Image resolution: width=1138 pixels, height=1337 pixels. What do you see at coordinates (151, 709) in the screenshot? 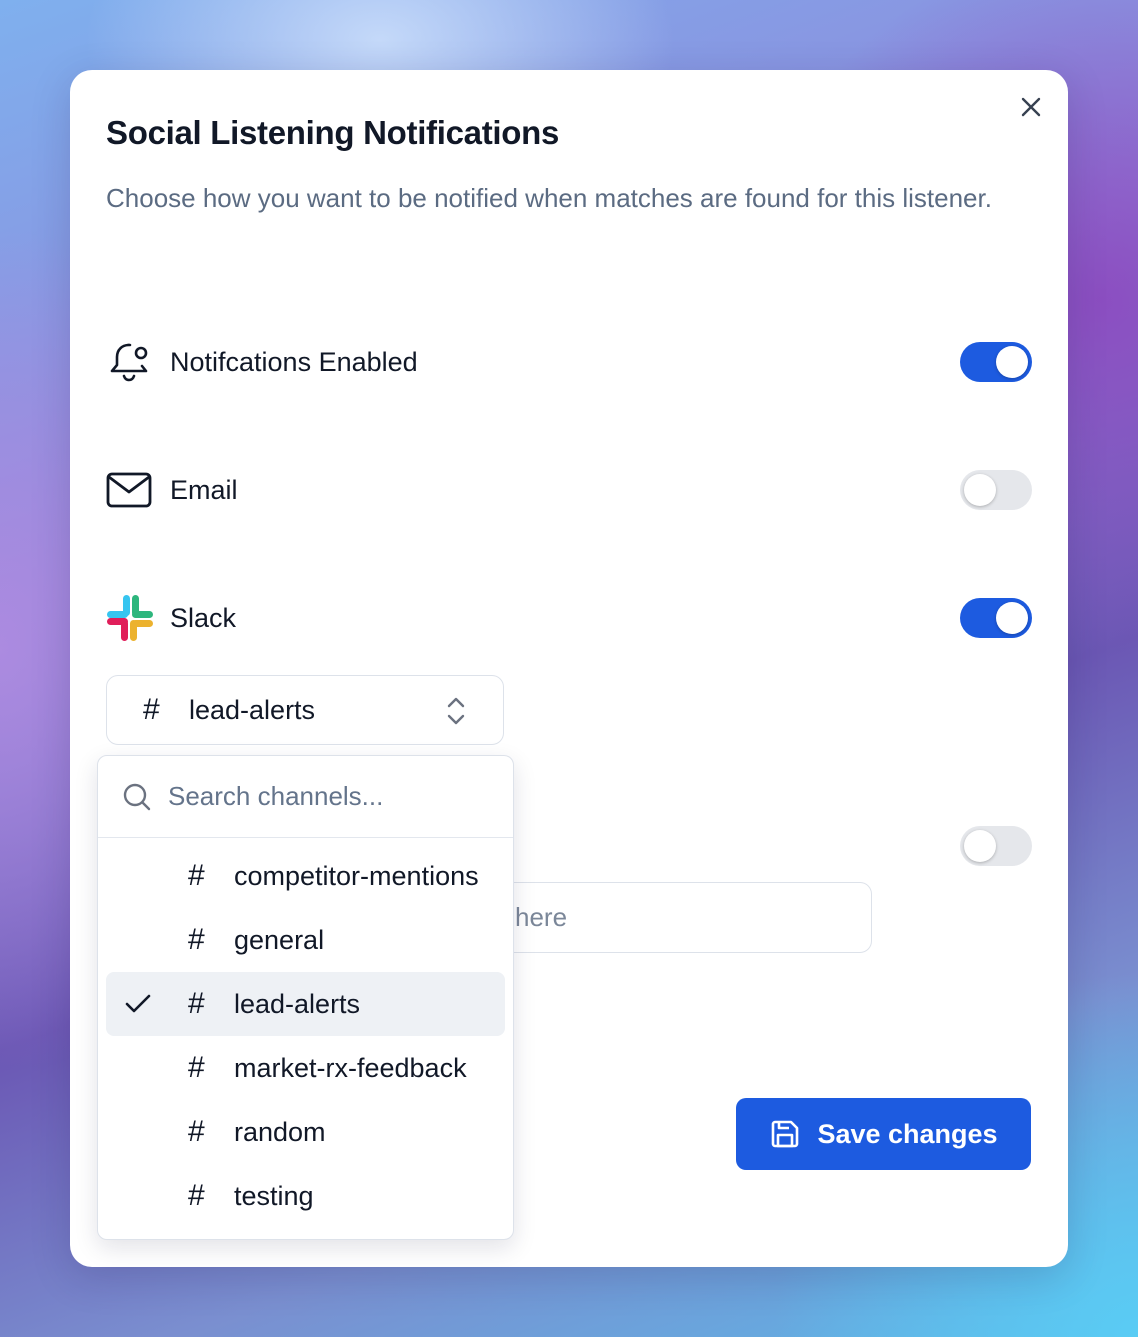
I see `channel-hash-icon: #` at bounding box center [151, 709].